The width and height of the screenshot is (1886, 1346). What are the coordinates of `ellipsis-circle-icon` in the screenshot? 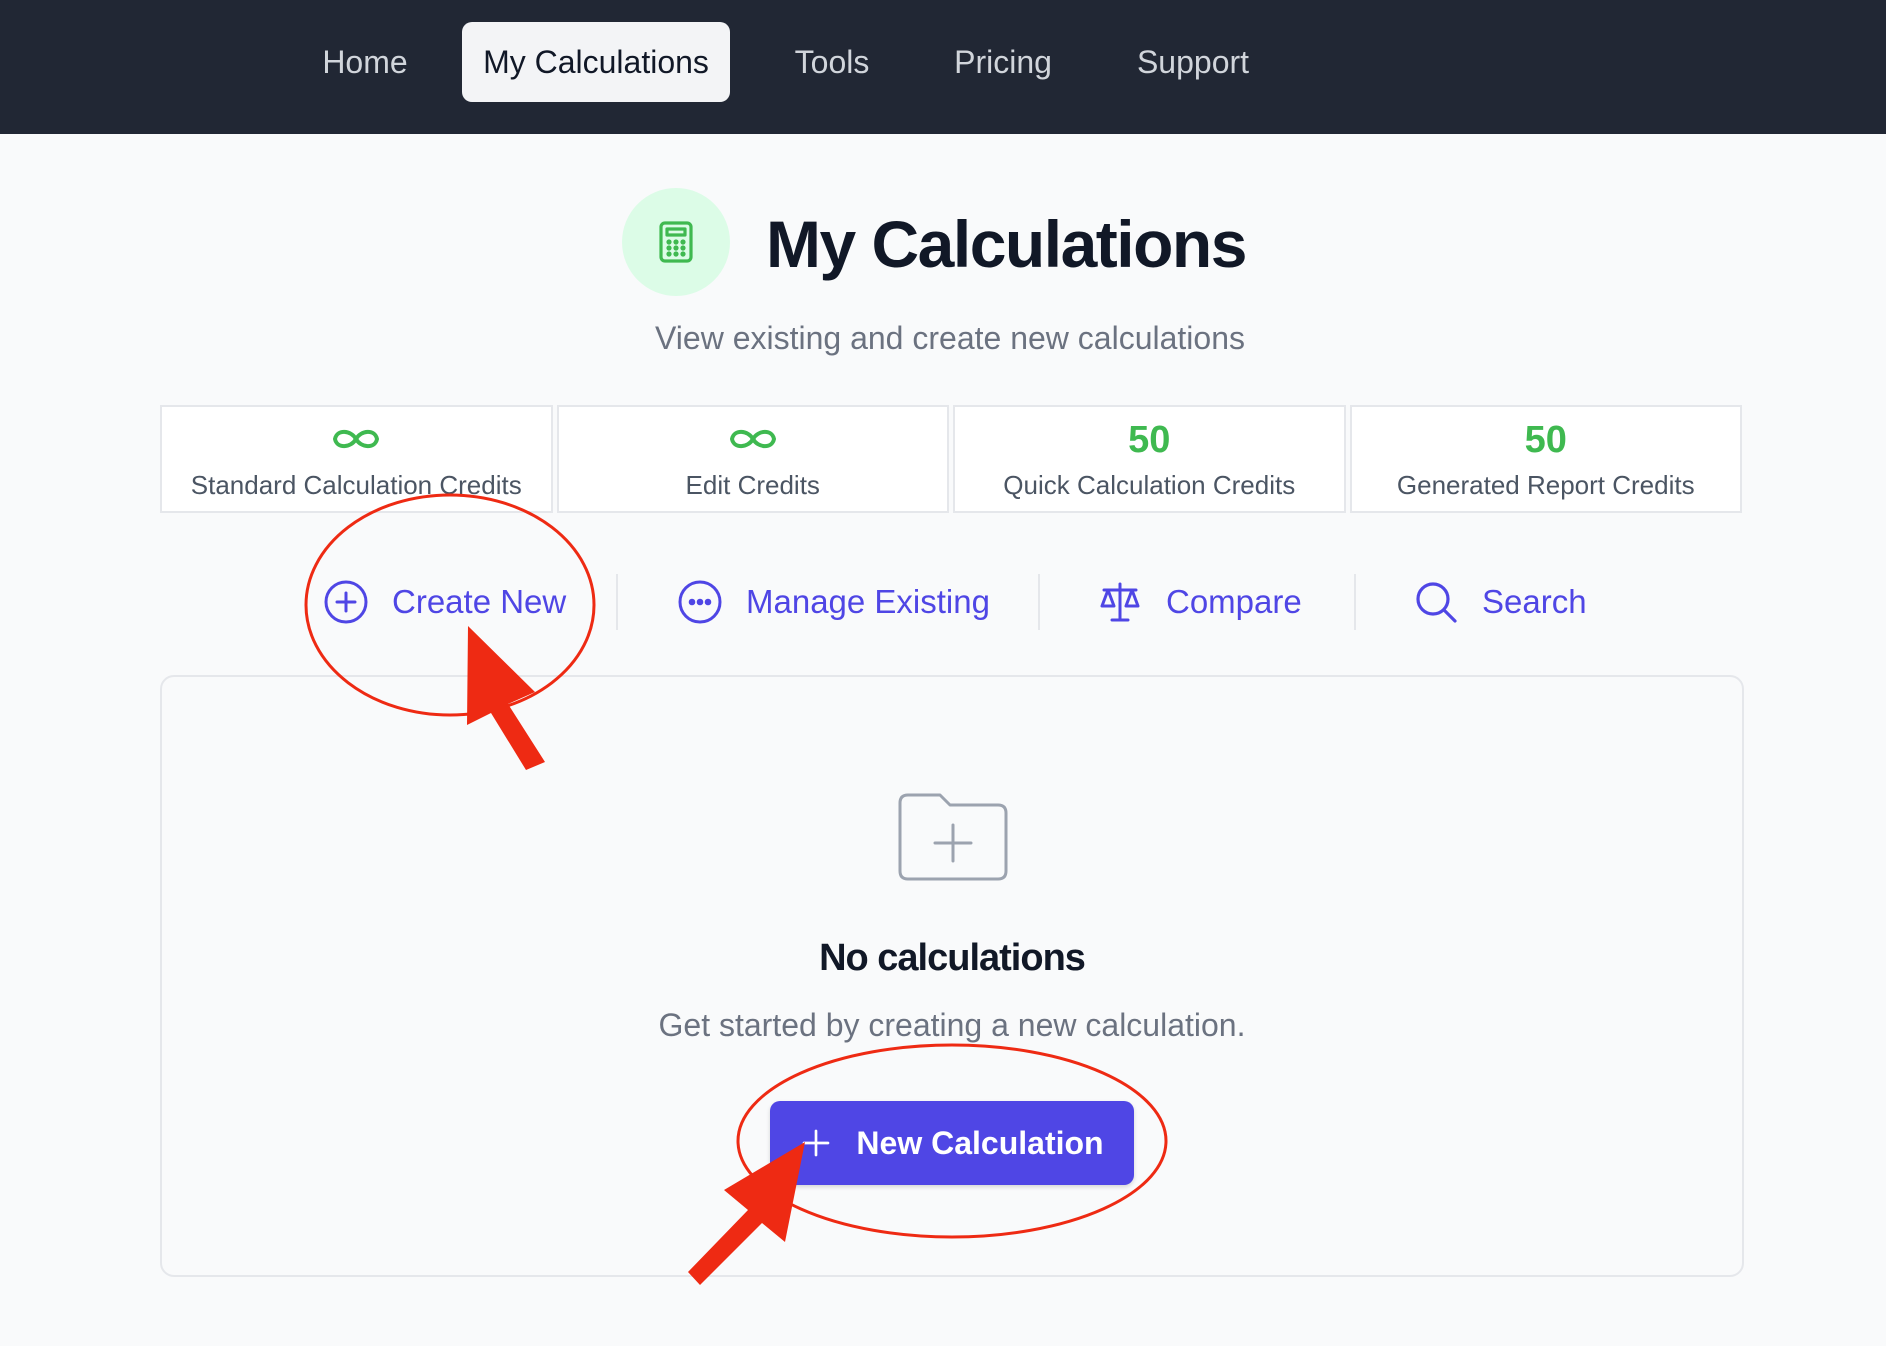 It's located at (700, 602).